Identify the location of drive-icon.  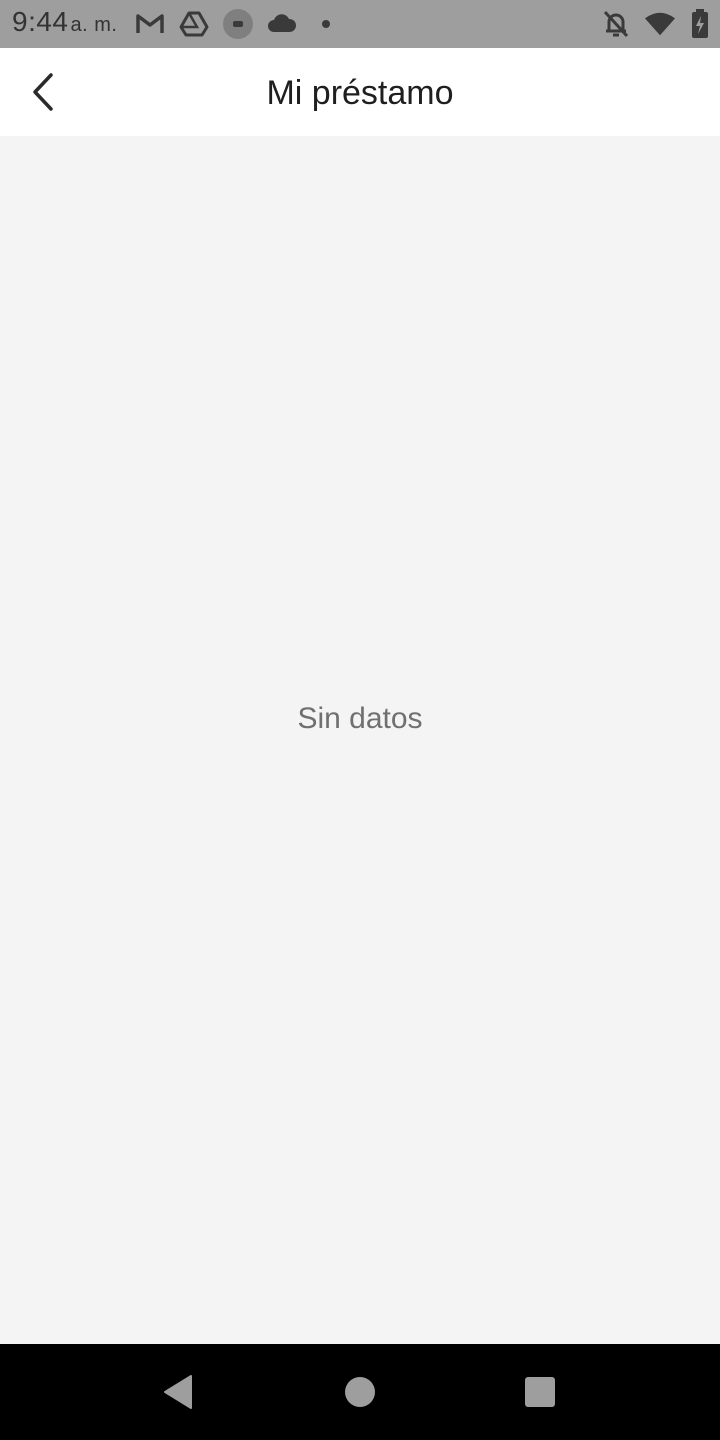
(194, 24).